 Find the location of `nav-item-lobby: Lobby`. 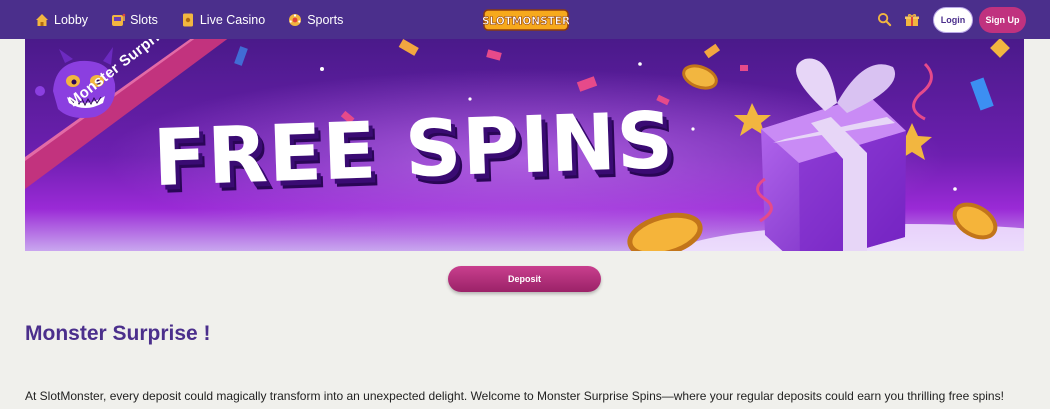

nav-item-lobby: Lobby is located at coordinates (61, 20).